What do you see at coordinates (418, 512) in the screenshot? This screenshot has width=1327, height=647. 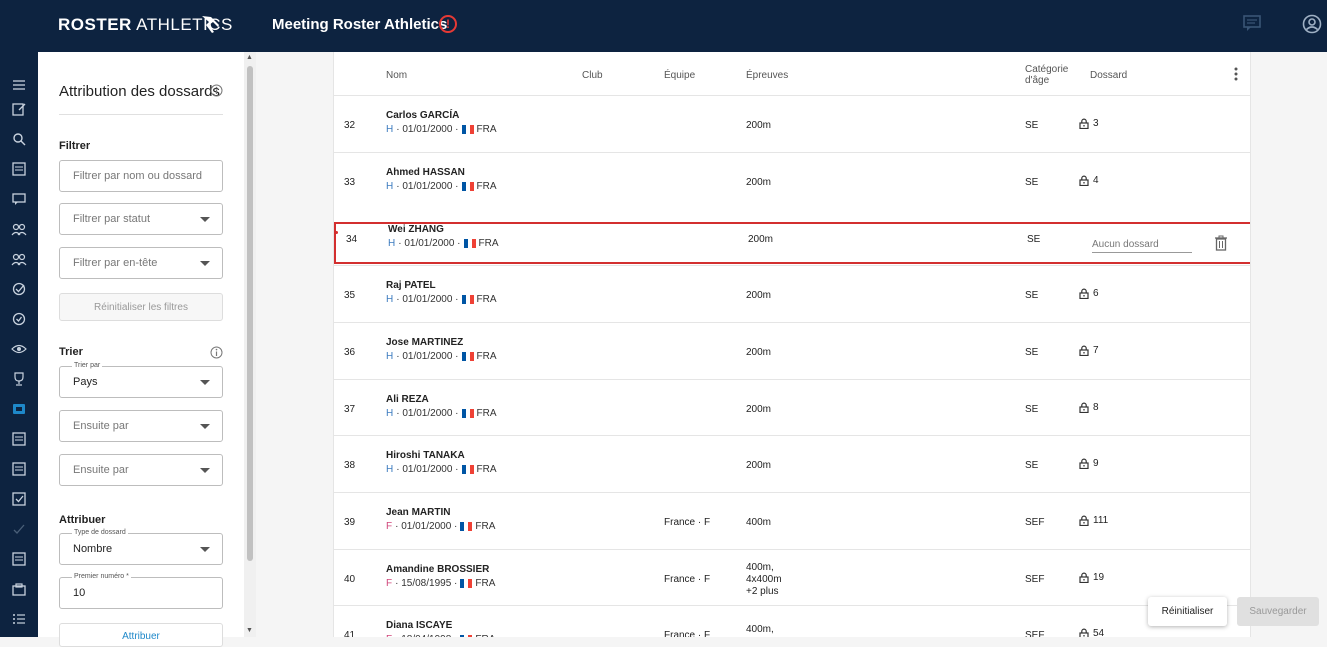 I see `athlete-name: Jean MARTIN` at bounding box center [418, 512].